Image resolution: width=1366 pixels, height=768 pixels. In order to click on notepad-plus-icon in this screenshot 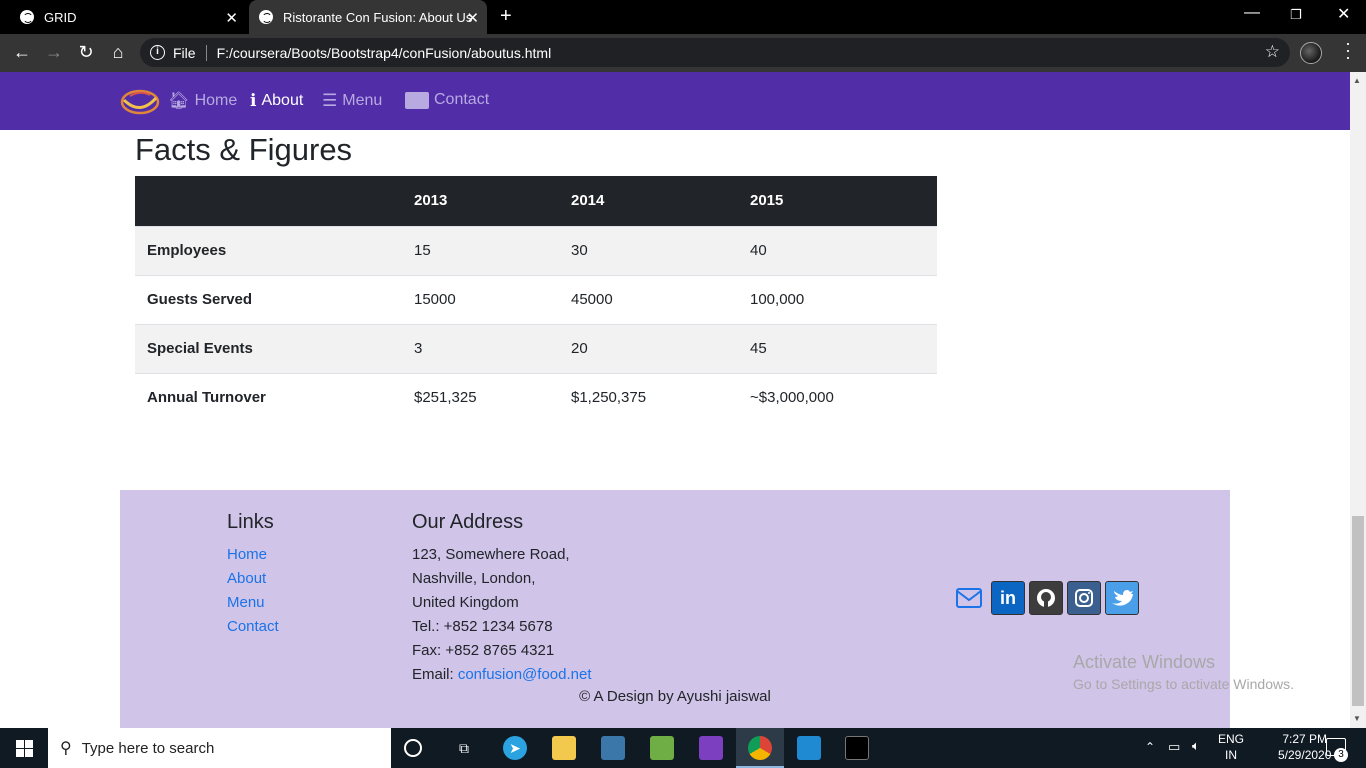, I will do `click(662, 748)`.